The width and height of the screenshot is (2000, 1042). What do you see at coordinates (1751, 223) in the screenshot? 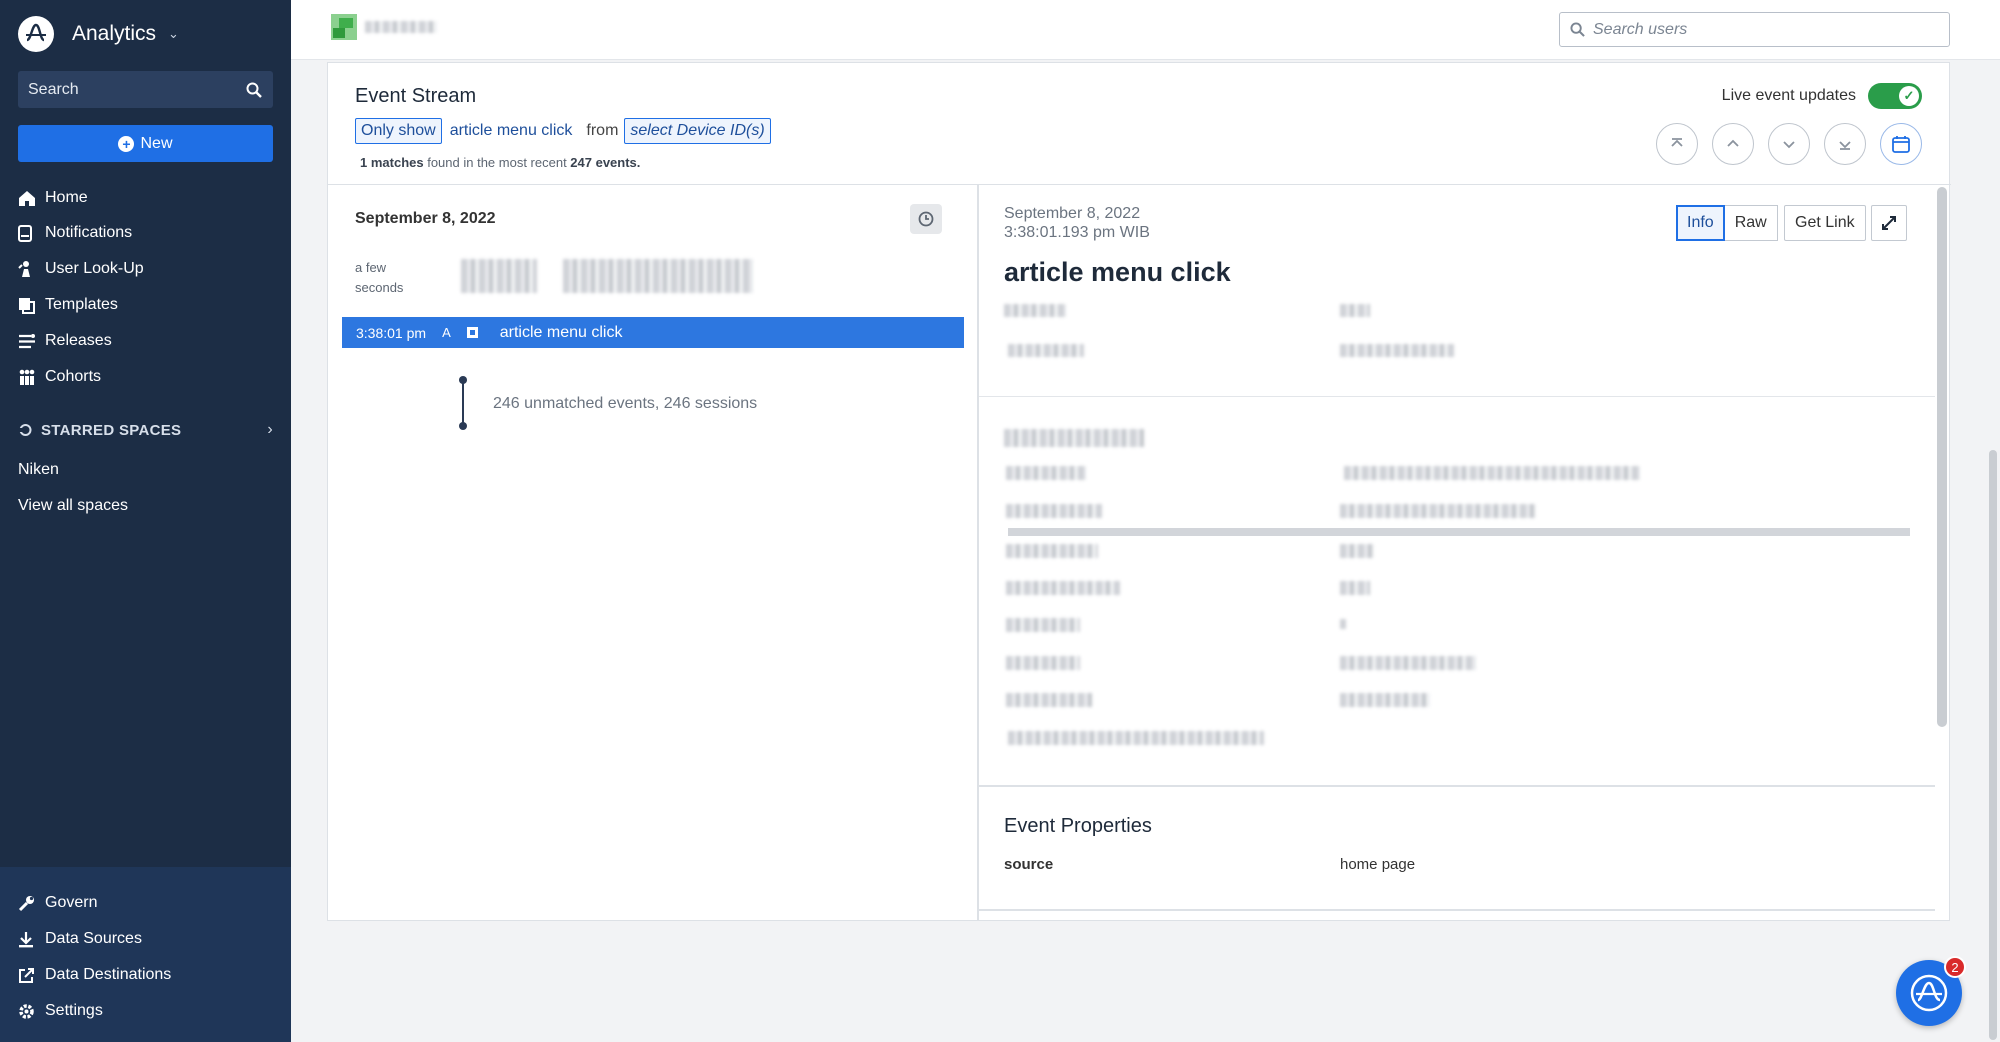
I see `raw-tab: Raw` at bounding box center [1751, 223].